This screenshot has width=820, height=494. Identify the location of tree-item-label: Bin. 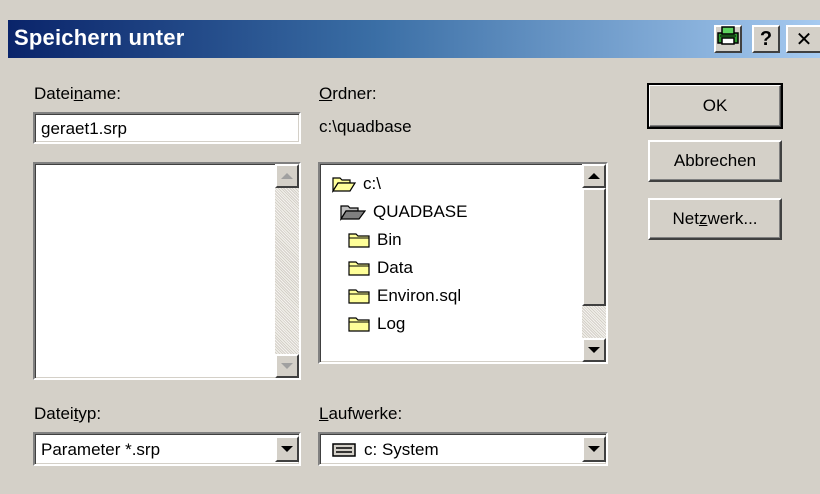
(389, 239).